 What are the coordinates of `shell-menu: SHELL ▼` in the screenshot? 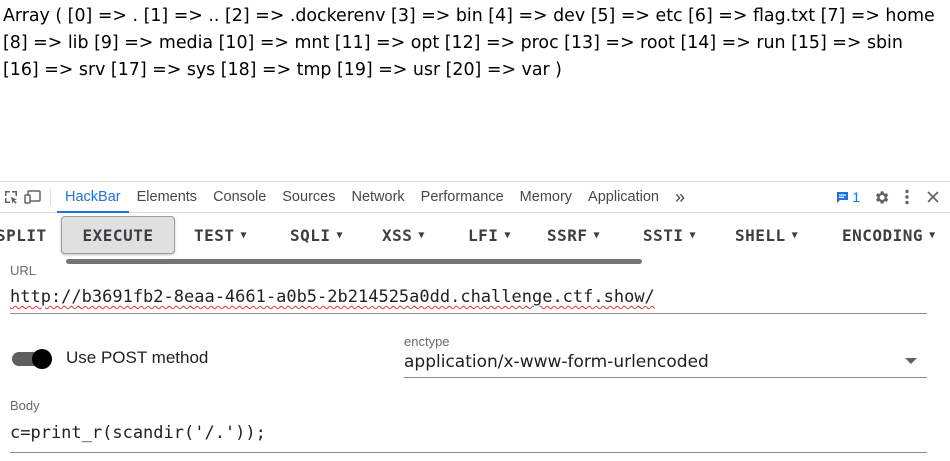 It's located at (766, 235).